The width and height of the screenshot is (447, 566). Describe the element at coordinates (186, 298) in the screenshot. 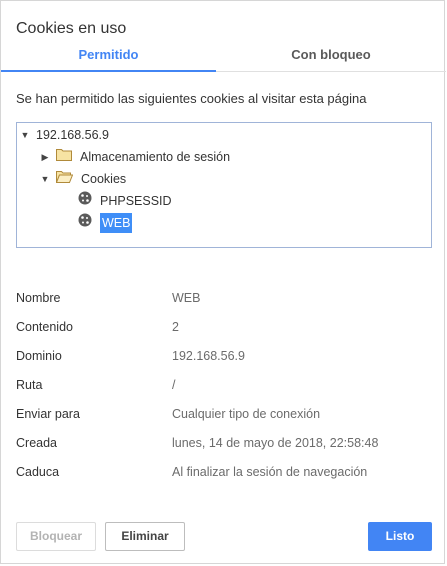

I see `detail-value: WEB` at that location.